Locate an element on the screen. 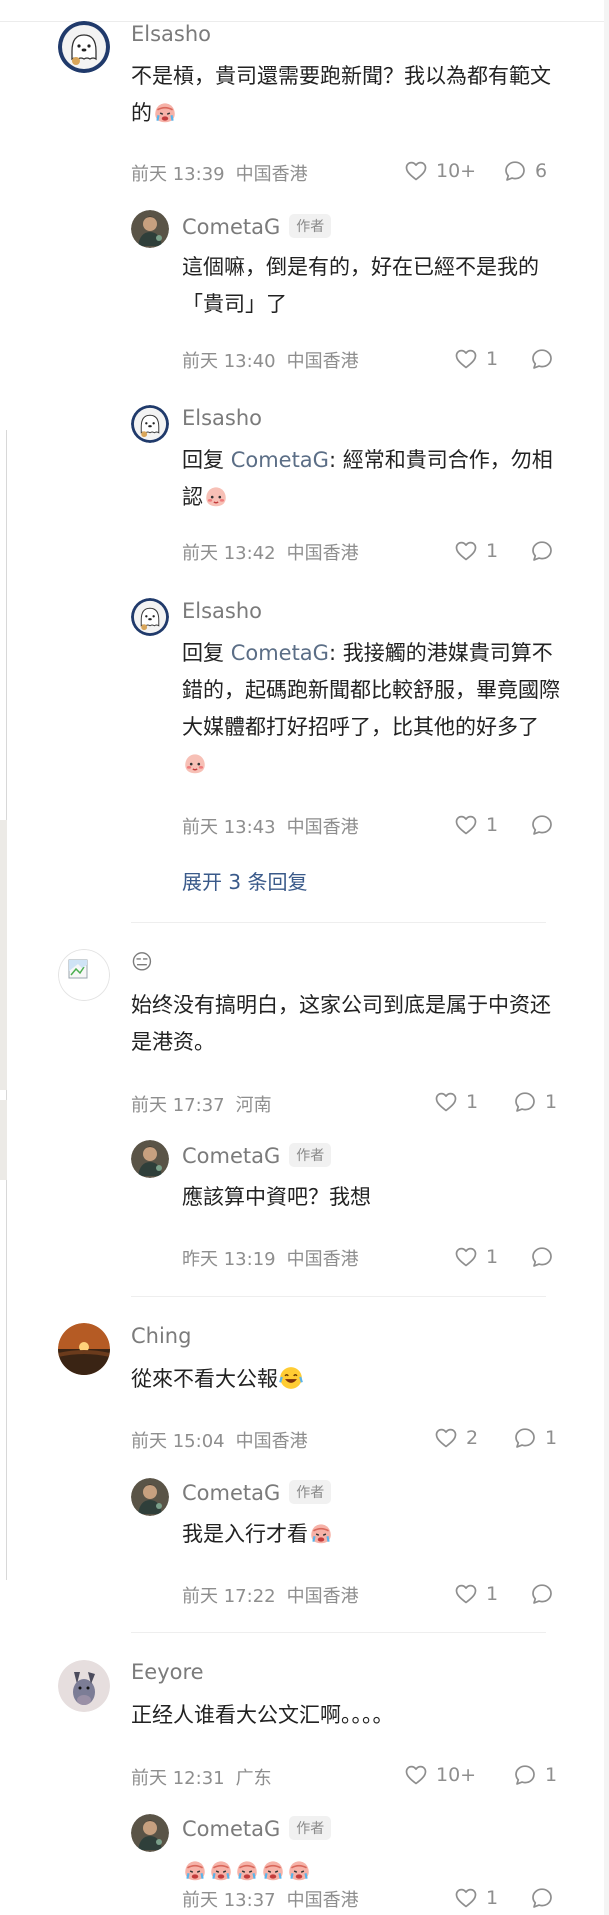  comment-text-content: 從來不看大公報 is located at coordinates (204, 1379).